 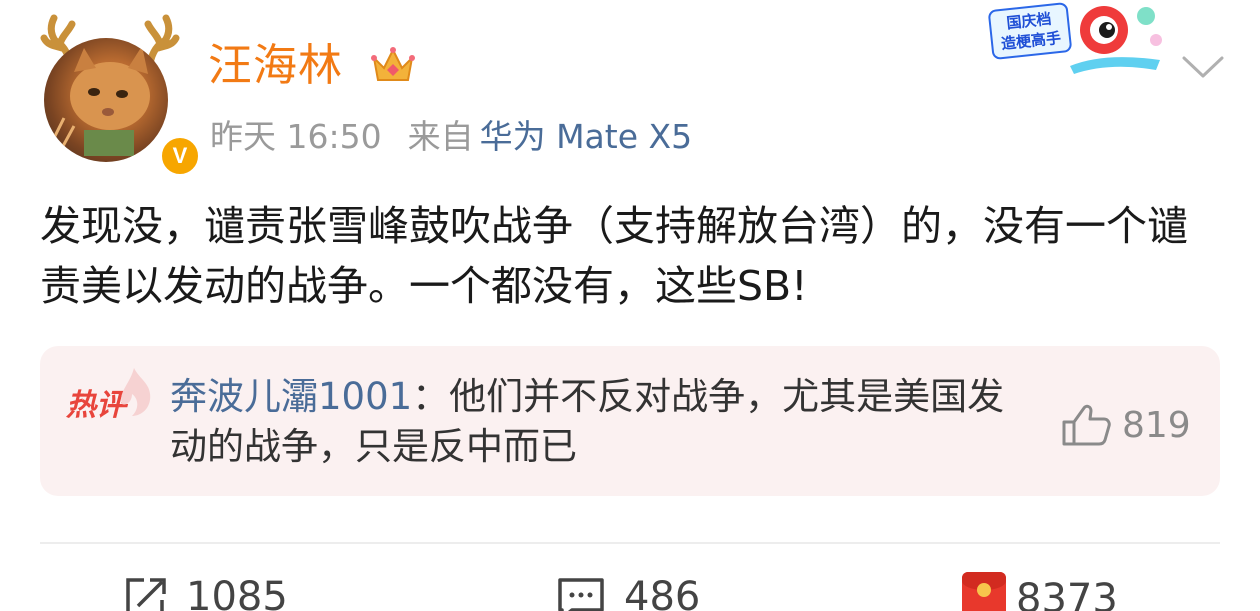 What do you see at coordinates (984, 591) in the screenshot?
I see `red-packet-icon` at bounding box center [984, 591].